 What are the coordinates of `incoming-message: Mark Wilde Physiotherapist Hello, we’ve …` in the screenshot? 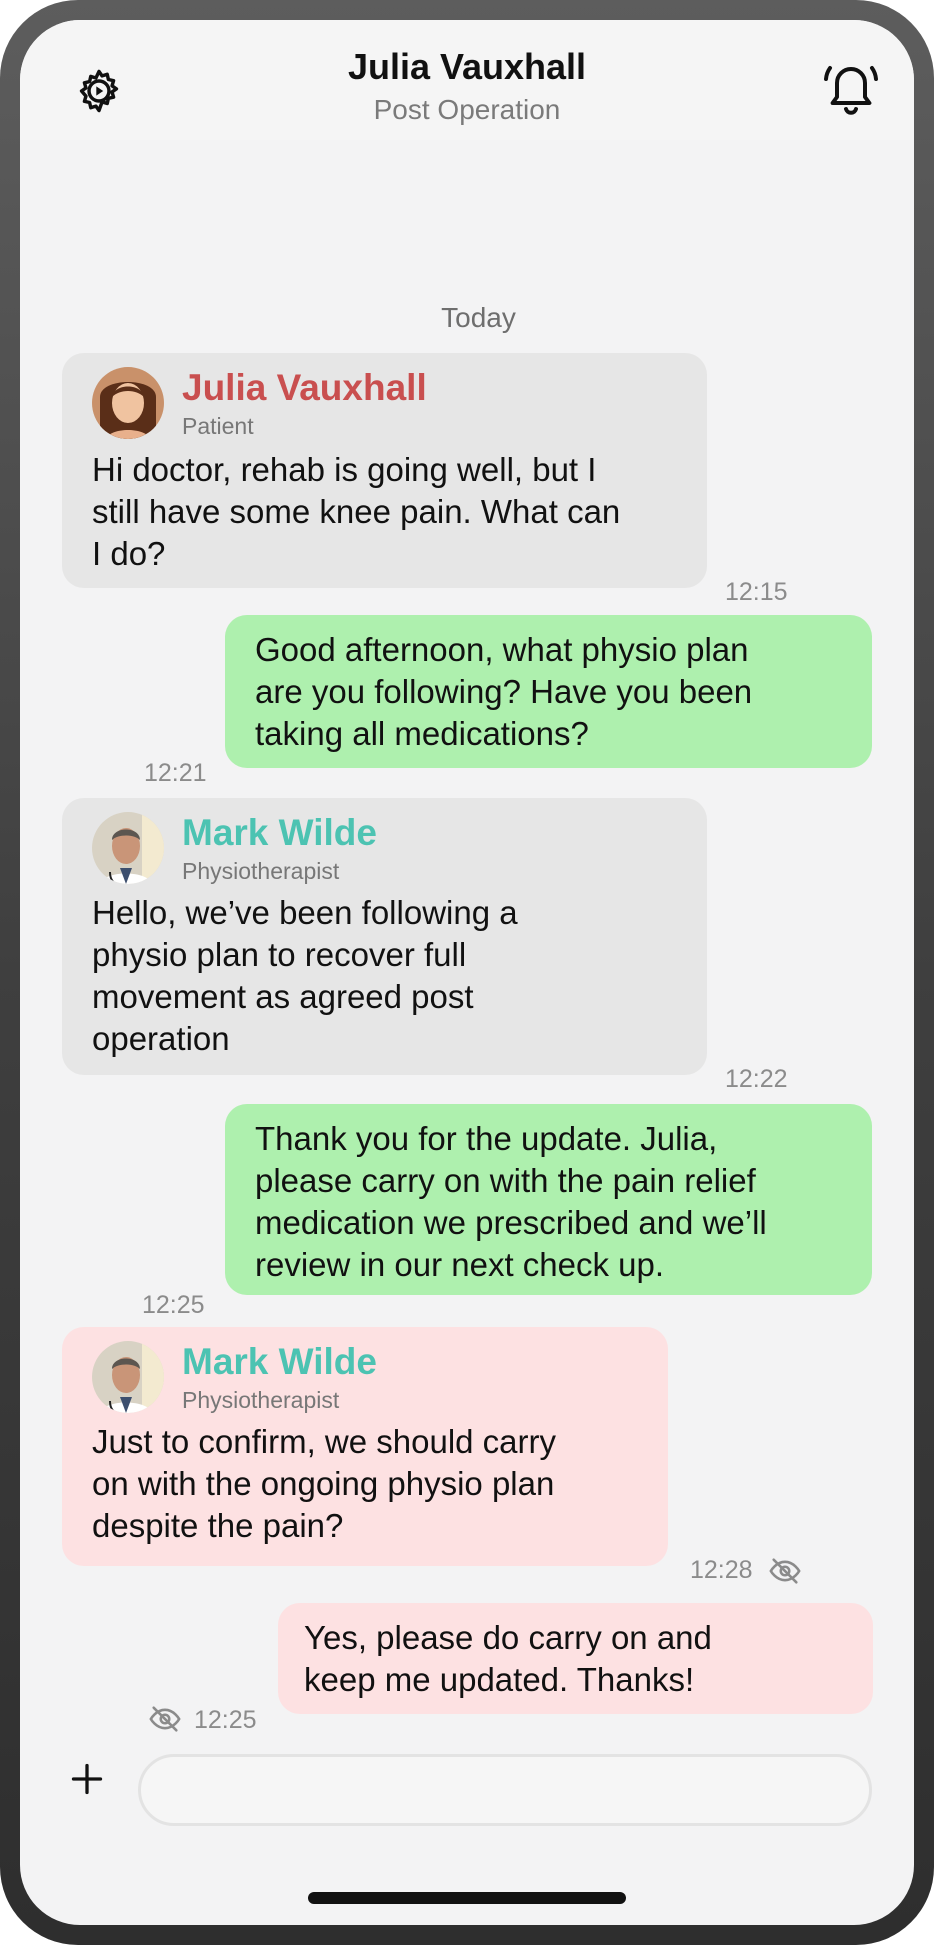 It's located at (384, 936).